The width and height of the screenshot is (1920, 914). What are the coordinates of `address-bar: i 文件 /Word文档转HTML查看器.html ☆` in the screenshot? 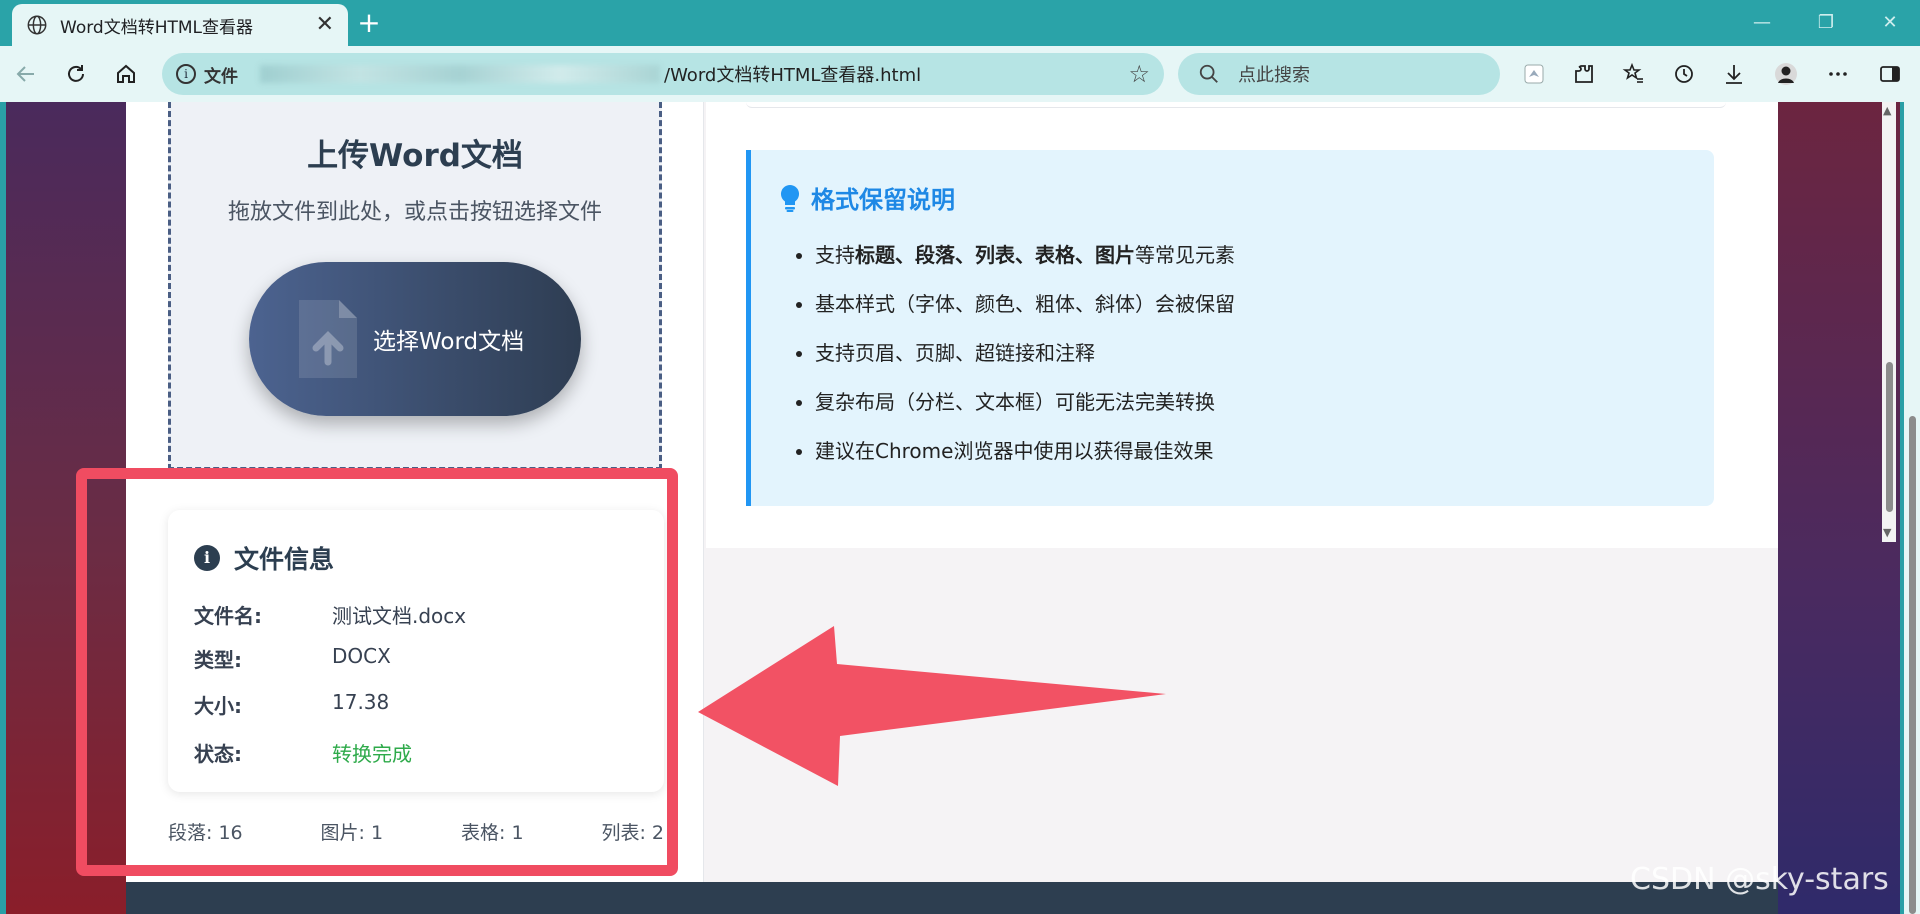 It's located at (663, 74).